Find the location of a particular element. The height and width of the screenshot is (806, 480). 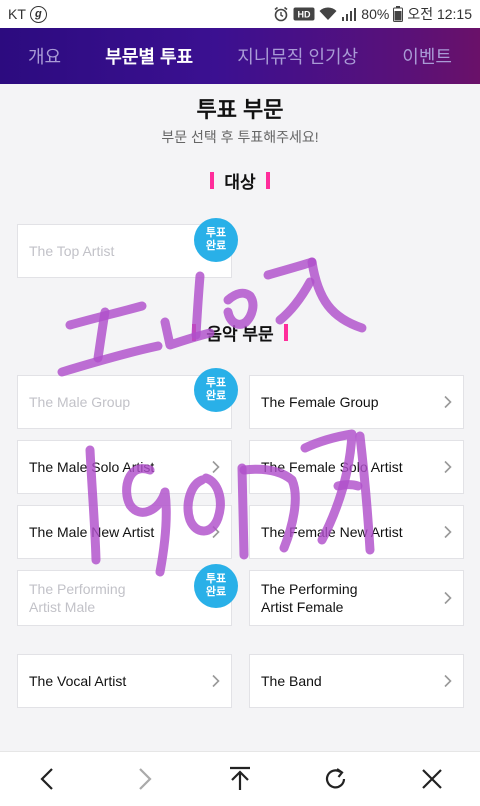

hd-label: HD is located at coordinates (304, 15).